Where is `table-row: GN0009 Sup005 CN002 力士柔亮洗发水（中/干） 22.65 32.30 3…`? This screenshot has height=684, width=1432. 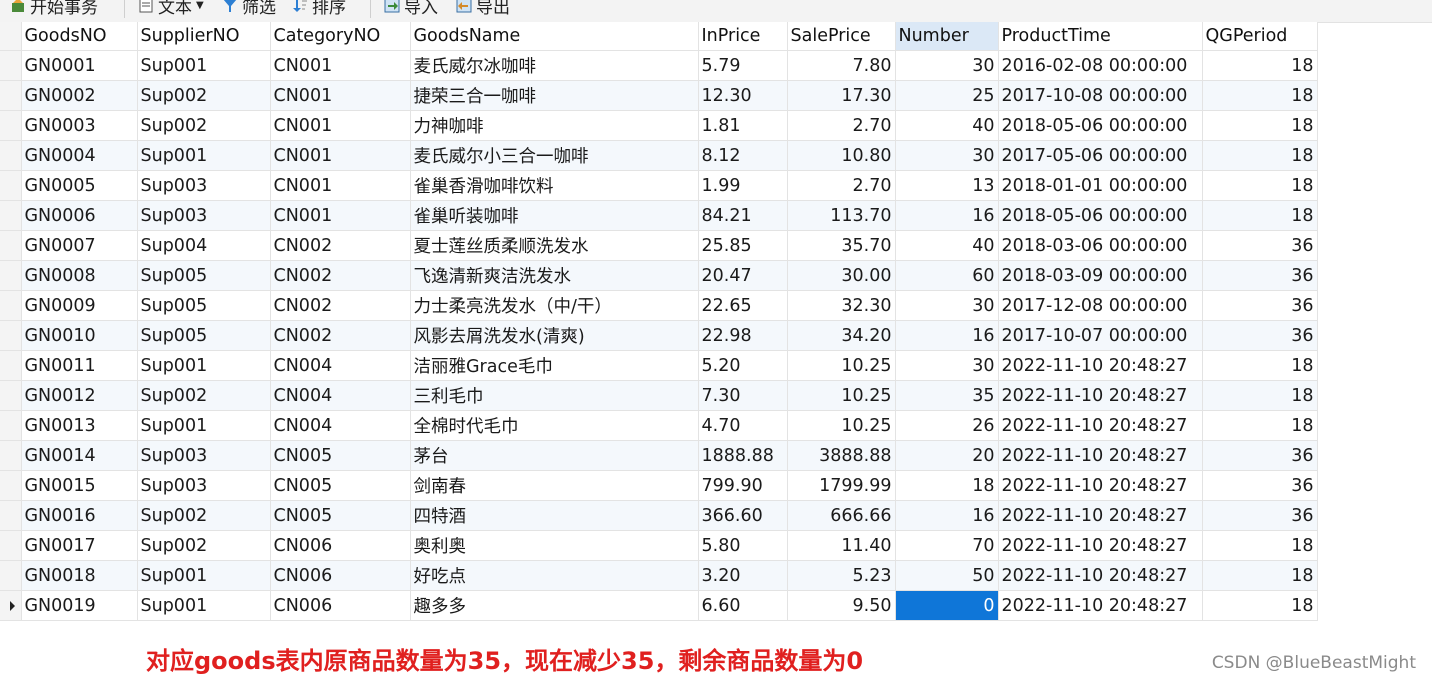 table-row: GN0009 Sup005 CN002 力士柔亮洗发水（中/干） 22.65 32.30 3… is located at coordinates (659, 305).